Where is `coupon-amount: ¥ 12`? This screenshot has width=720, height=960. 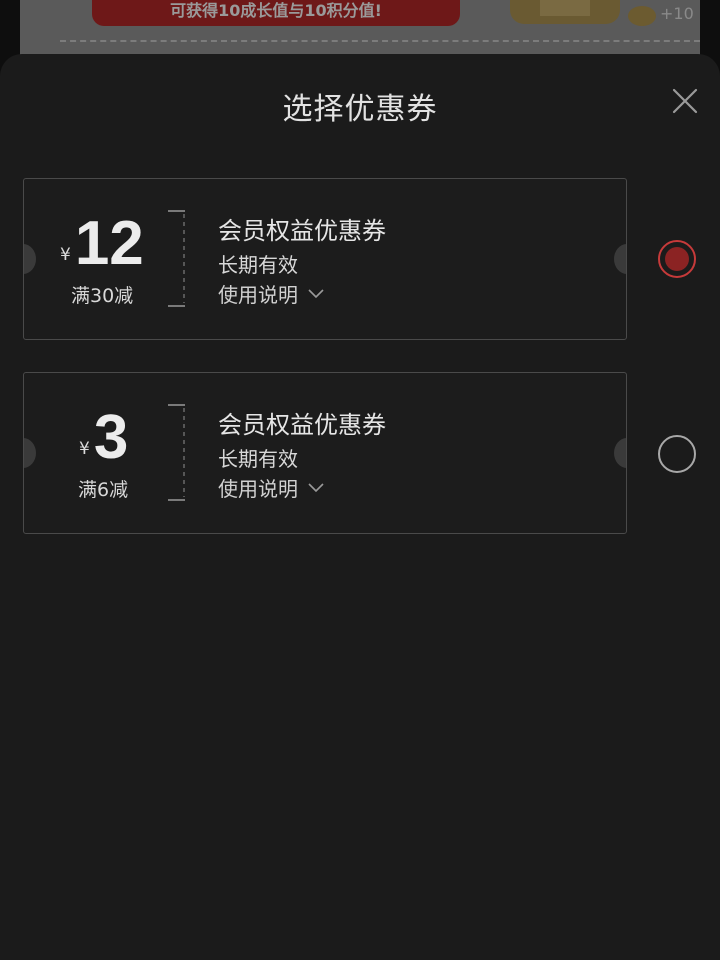
coupon-amount: ¥ 12 is located at coordinates (102, 240).